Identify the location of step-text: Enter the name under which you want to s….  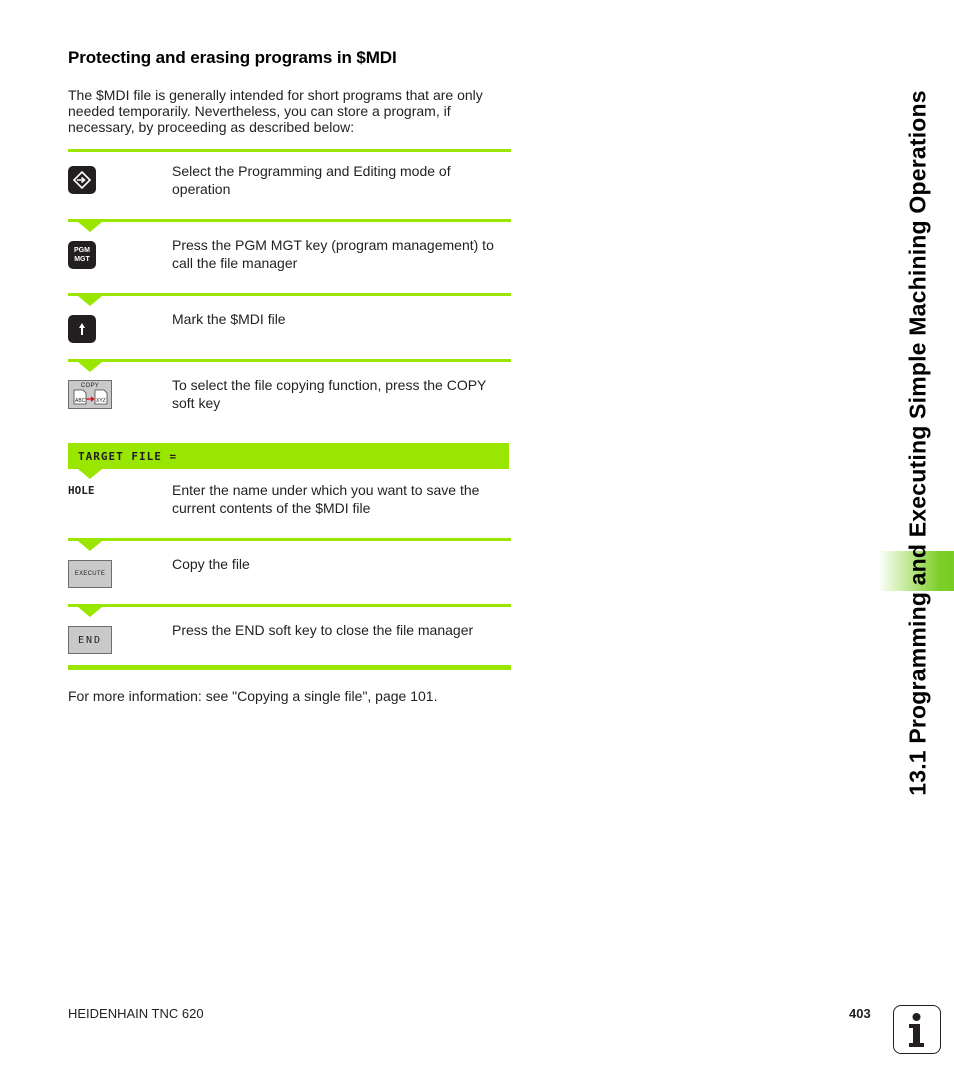
(326, 499).